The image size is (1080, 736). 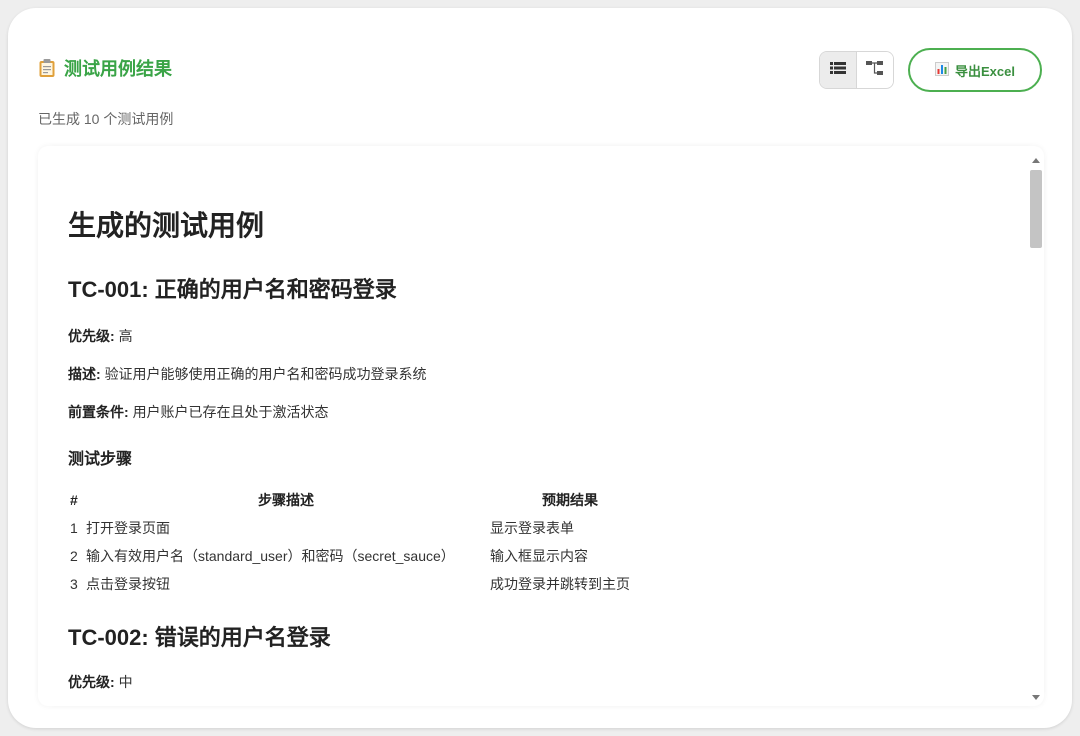 What do you see at coordinates (560, 584) in the screenshot?
I see `row-result: 成功登录并跳转到主页` at bounding box center [560, 584].